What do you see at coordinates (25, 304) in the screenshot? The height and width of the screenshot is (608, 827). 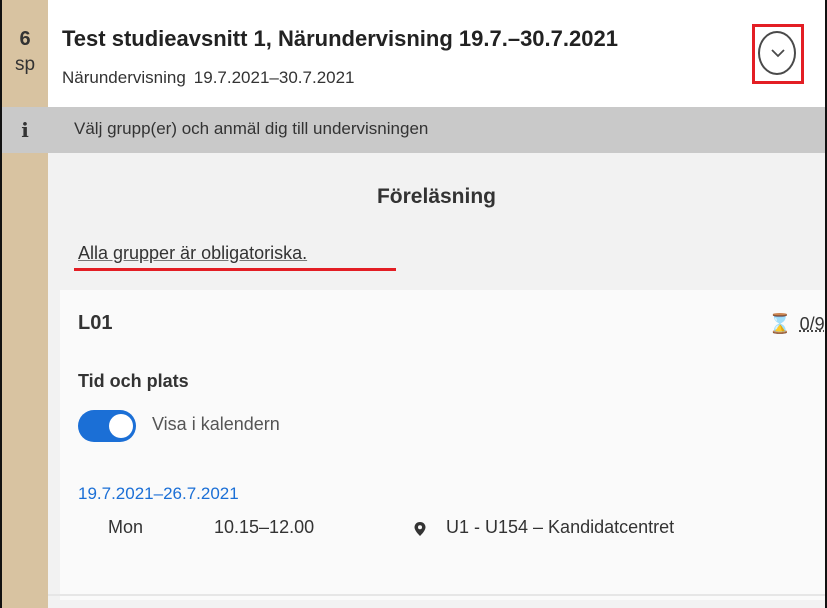 I see `credits-strip` at bounding box center [25, 304].